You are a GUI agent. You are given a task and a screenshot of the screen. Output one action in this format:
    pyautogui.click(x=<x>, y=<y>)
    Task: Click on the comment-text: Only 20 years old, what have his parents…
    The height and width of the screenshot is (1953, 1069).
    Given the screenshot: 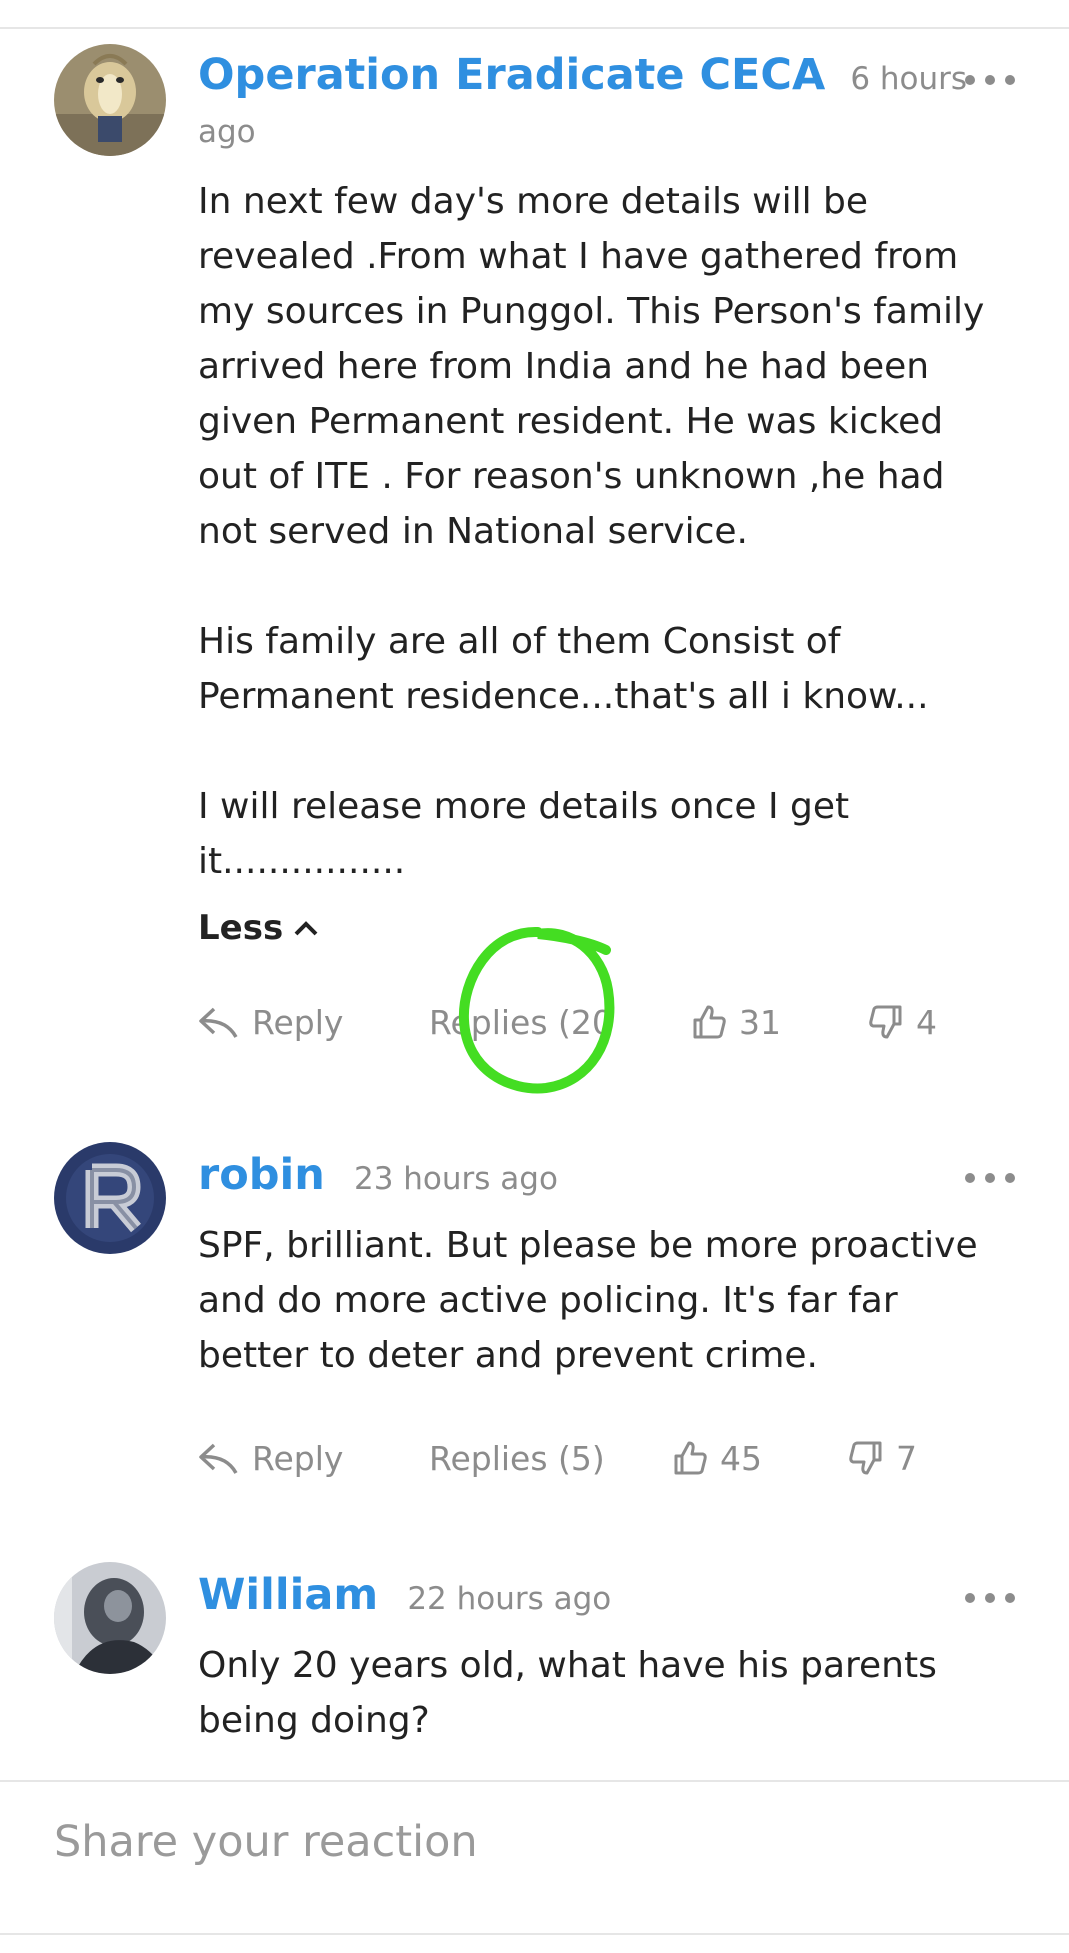 What is the action you would take?
    pyautogui.click(x=567, y=1693)
    